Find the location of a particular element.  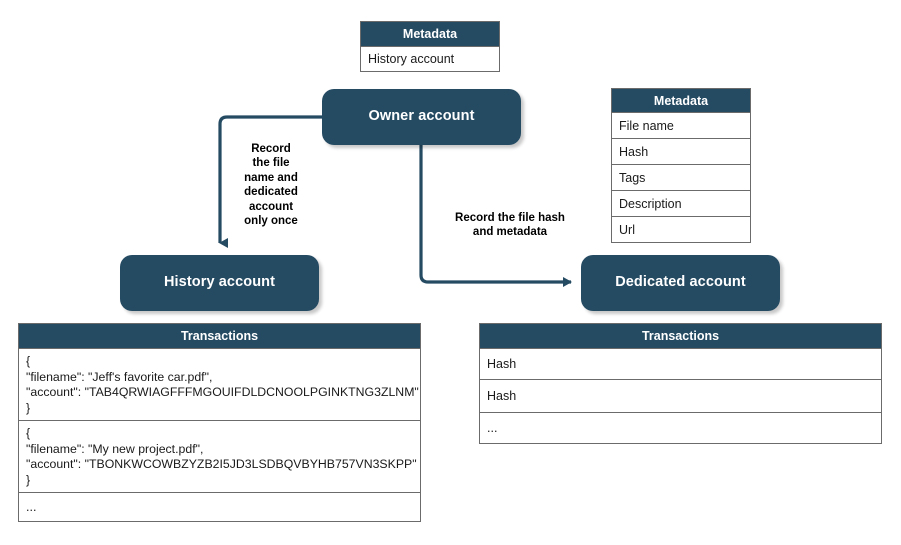

table-row: File name is located at coordinates (681, 125).